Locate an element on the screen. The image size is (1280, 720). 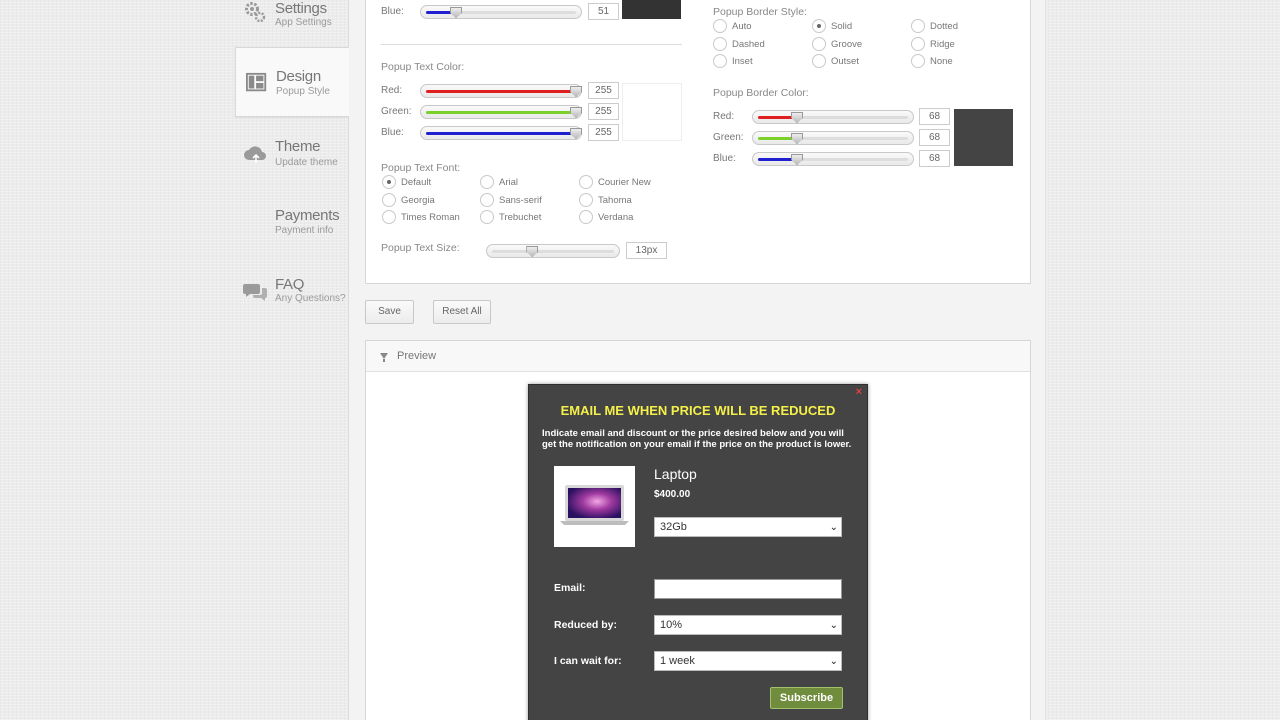
wait-select: 1 week ⌄ is located at coordinates (748, 661).